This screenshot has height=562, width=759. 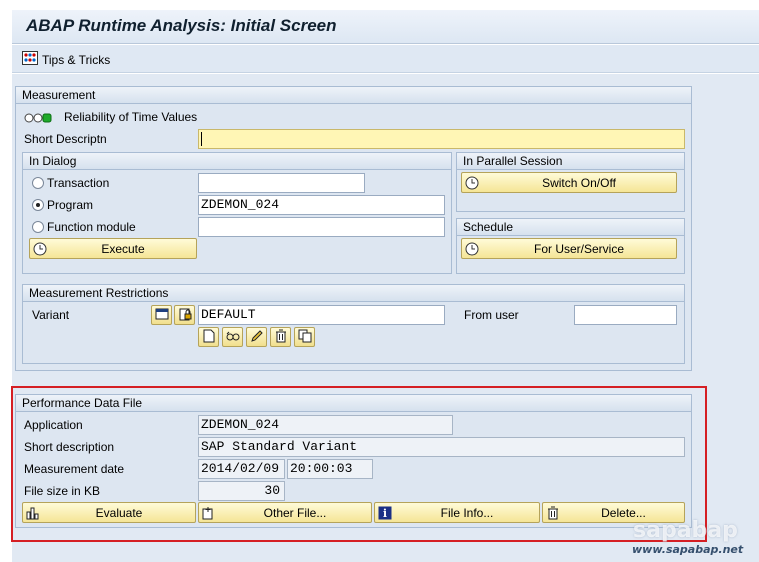 I want to click on evaluate-button: Evaluate, so click(x=109, y=512).